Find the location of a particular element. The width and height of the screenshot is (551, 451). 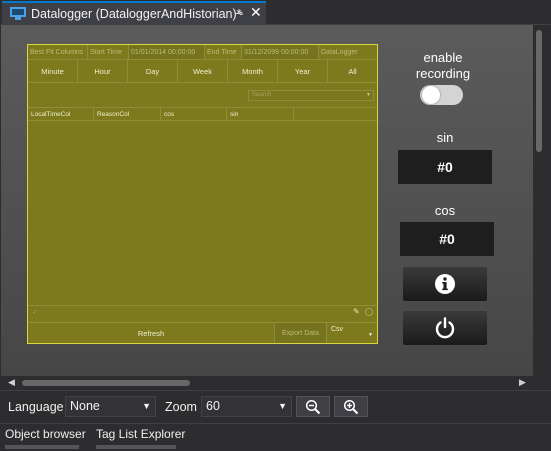

cos-label: cos is located at coordinates (445, 210).